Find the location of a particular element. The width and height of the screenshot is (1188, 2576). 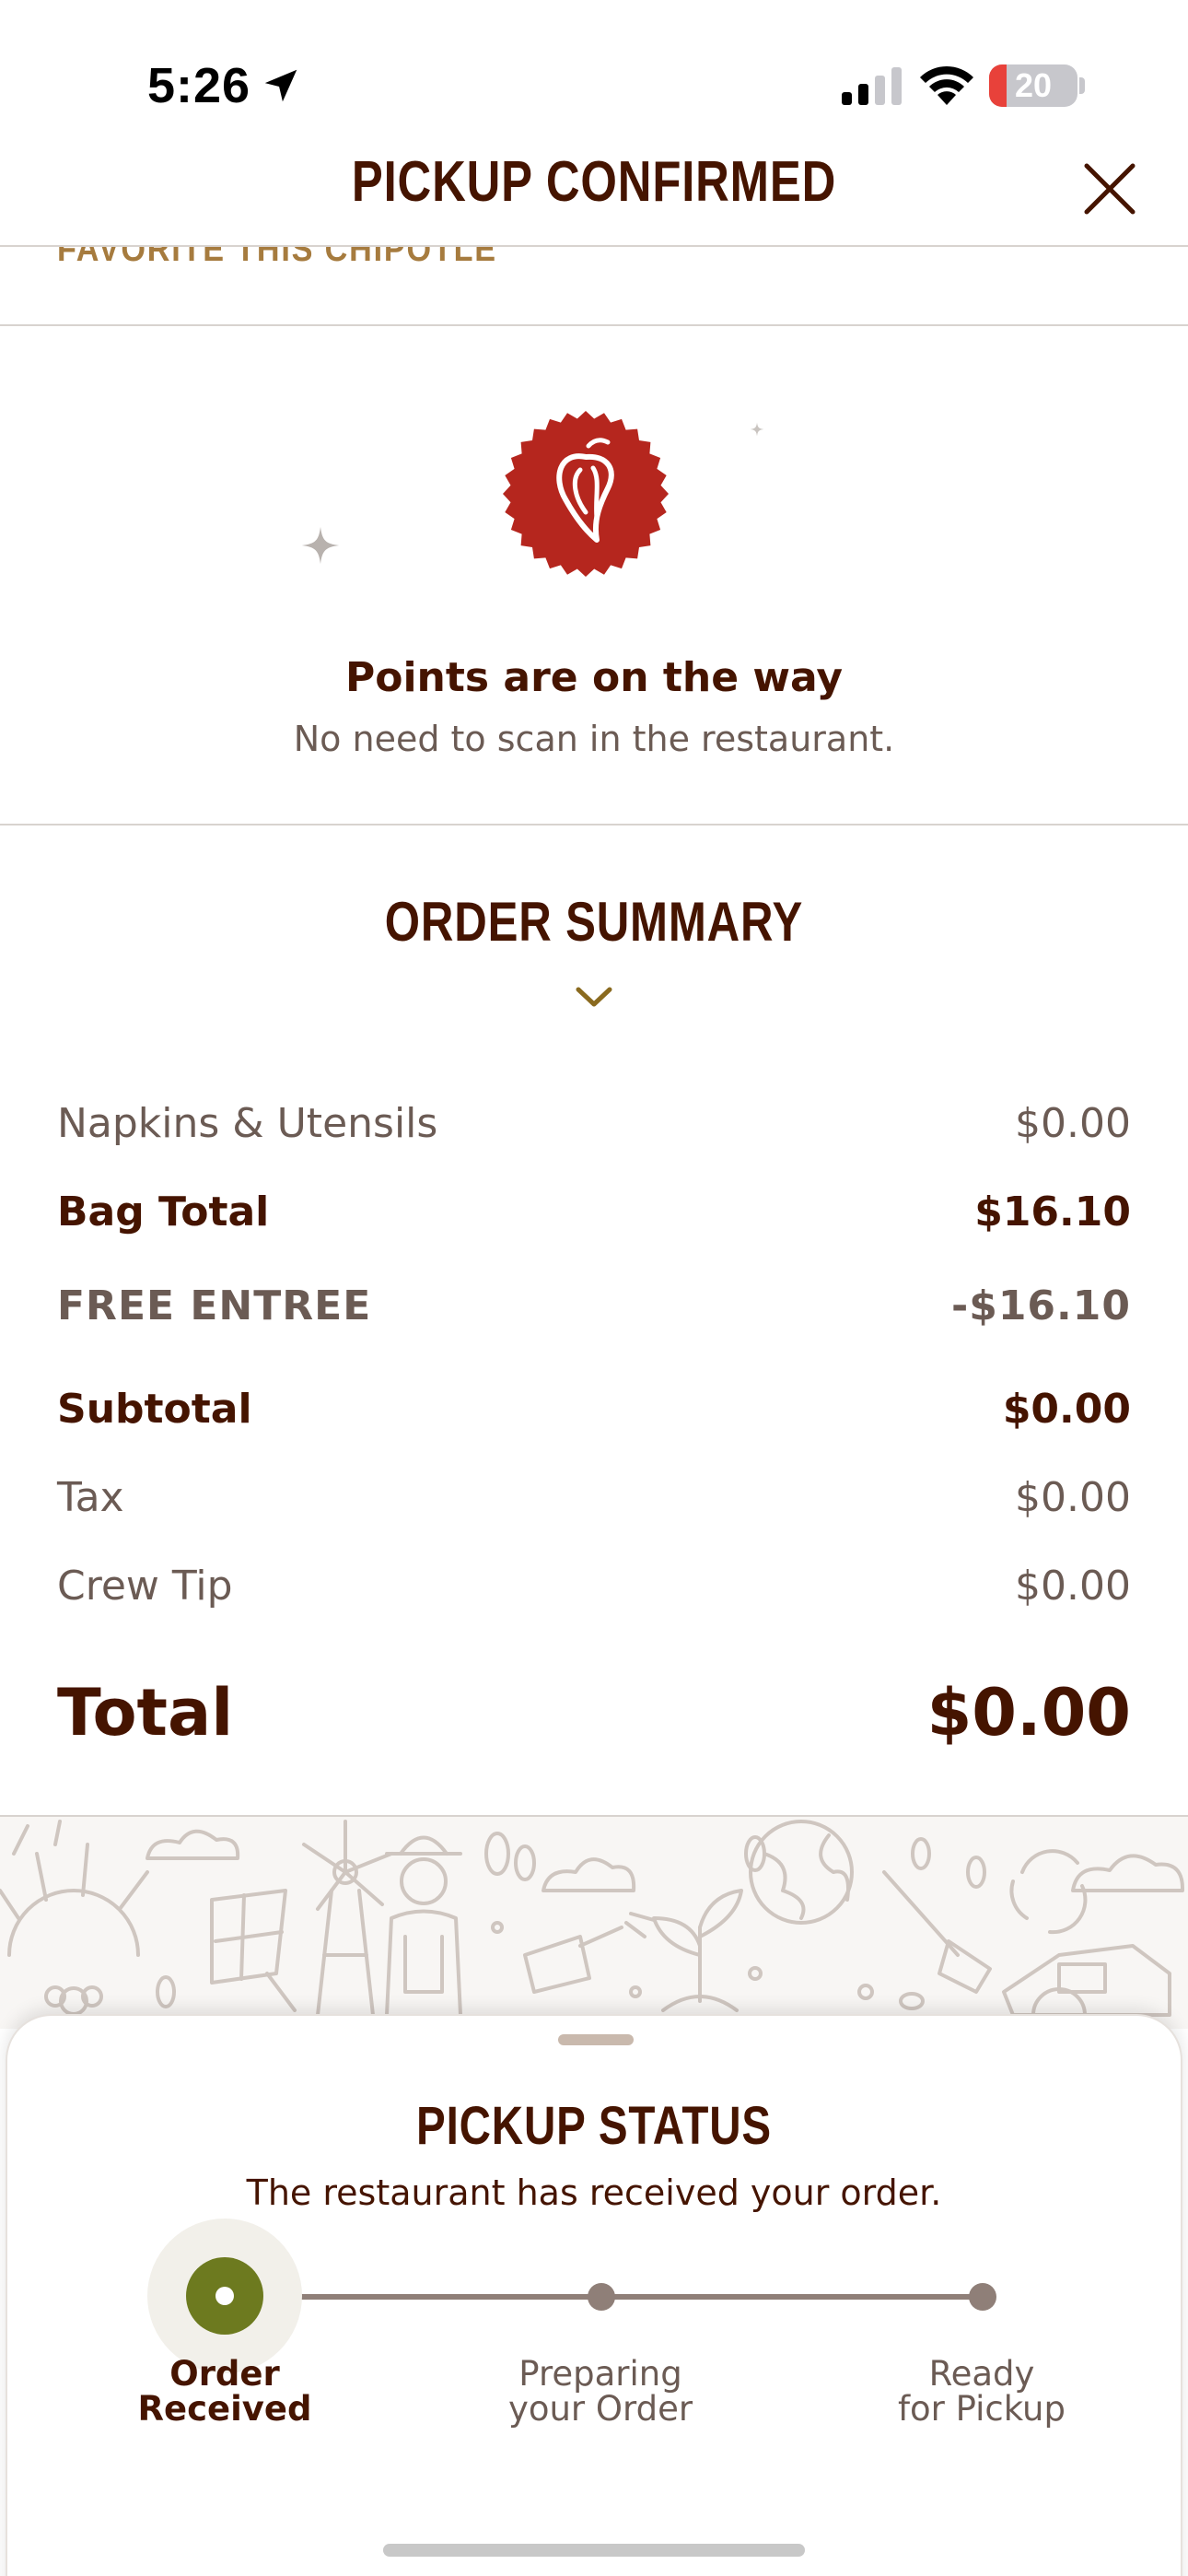

points-subtitle: No need to scan in the restaurant. is located at coordinates (594, 739).